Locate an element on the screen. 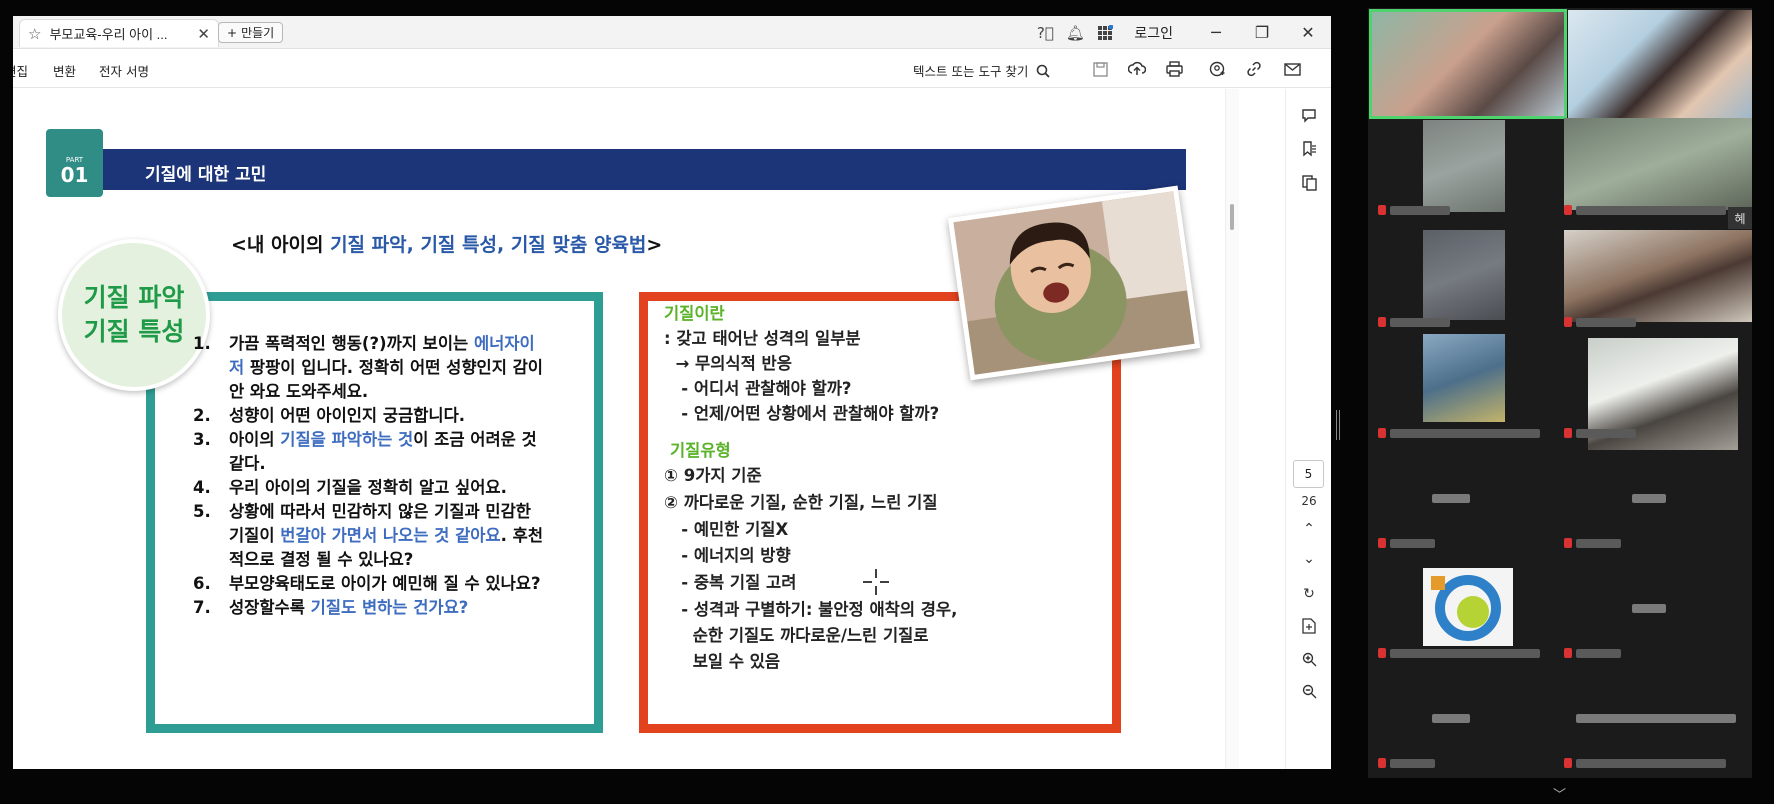 This screenshot has width=1774, height=804. title-bar: ☆ 부모교육-우리 아이 ... ✕ + 만들기 ?⃝ 🔔︎ 로그인 ─ ❐ ✕ is located at coordinates (672, 32).